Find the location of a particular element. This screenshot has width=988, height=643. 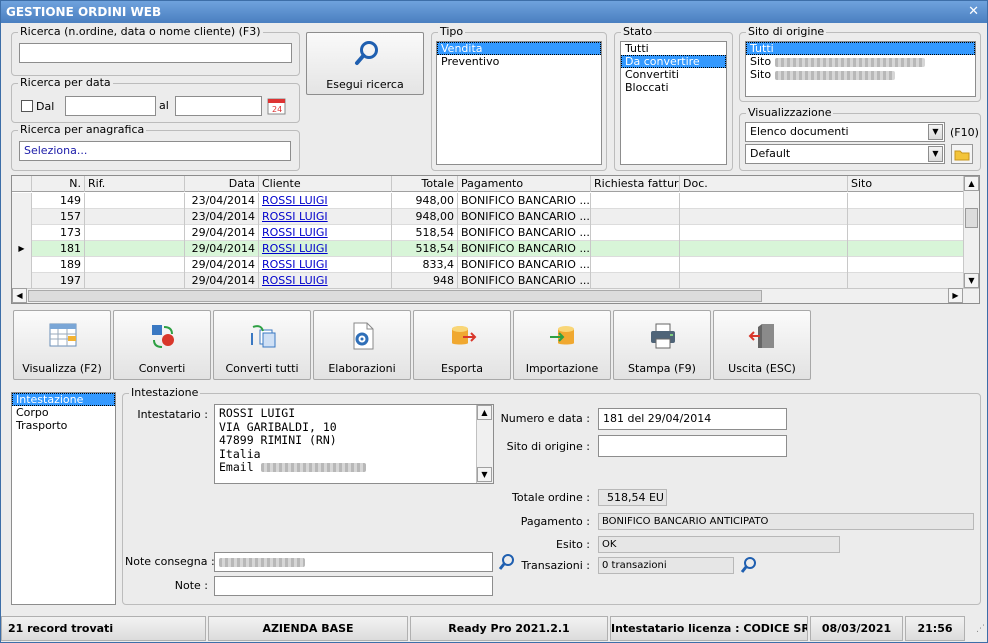

date-to-field is located at coordinates (218, 106).